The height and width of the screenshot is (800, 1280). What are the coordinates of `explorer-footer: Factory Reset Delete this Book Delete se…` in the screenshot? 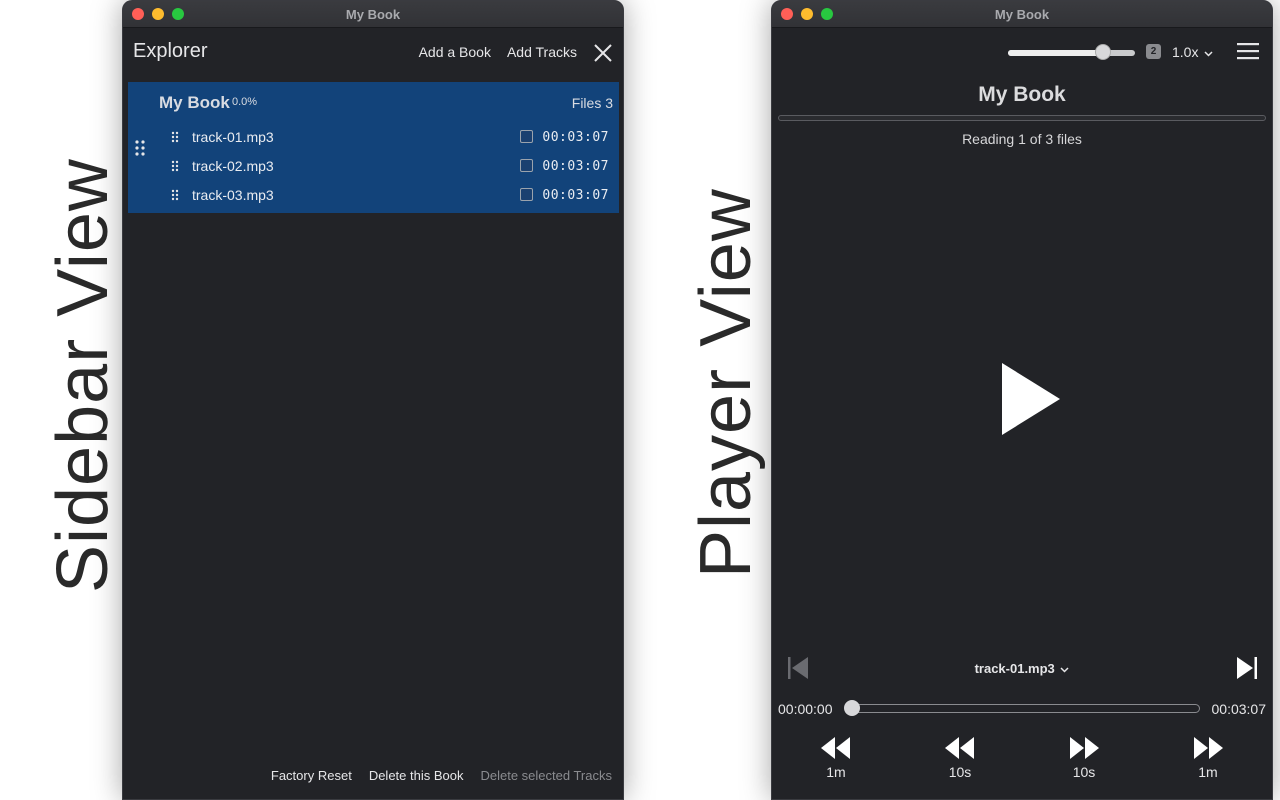 It's located at (441, 775).